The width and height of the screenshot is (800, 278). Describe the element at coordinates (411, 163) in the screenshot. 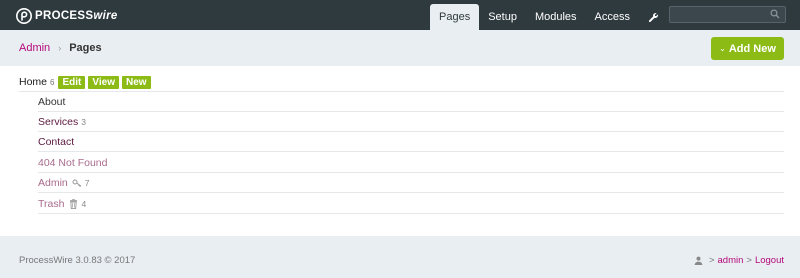

I see `page-item-404: 404 Not Found` at that location.